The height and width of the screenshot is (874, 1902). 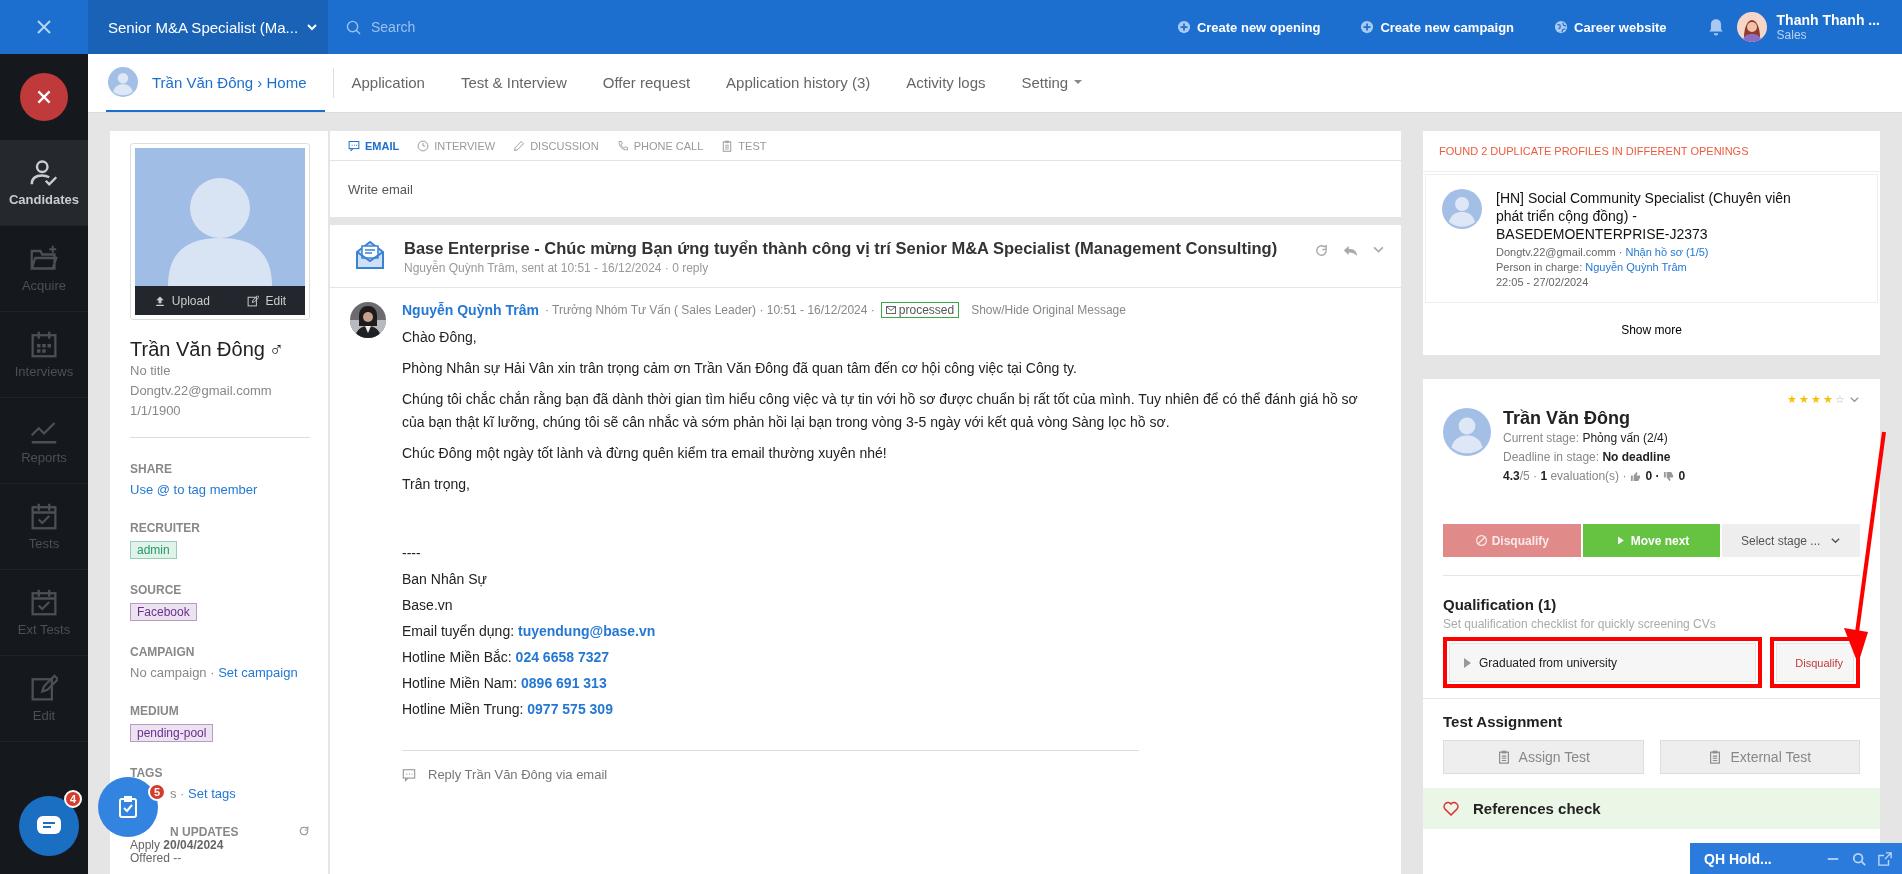 I want to click on clock-icon, so click(x=423, y=145).